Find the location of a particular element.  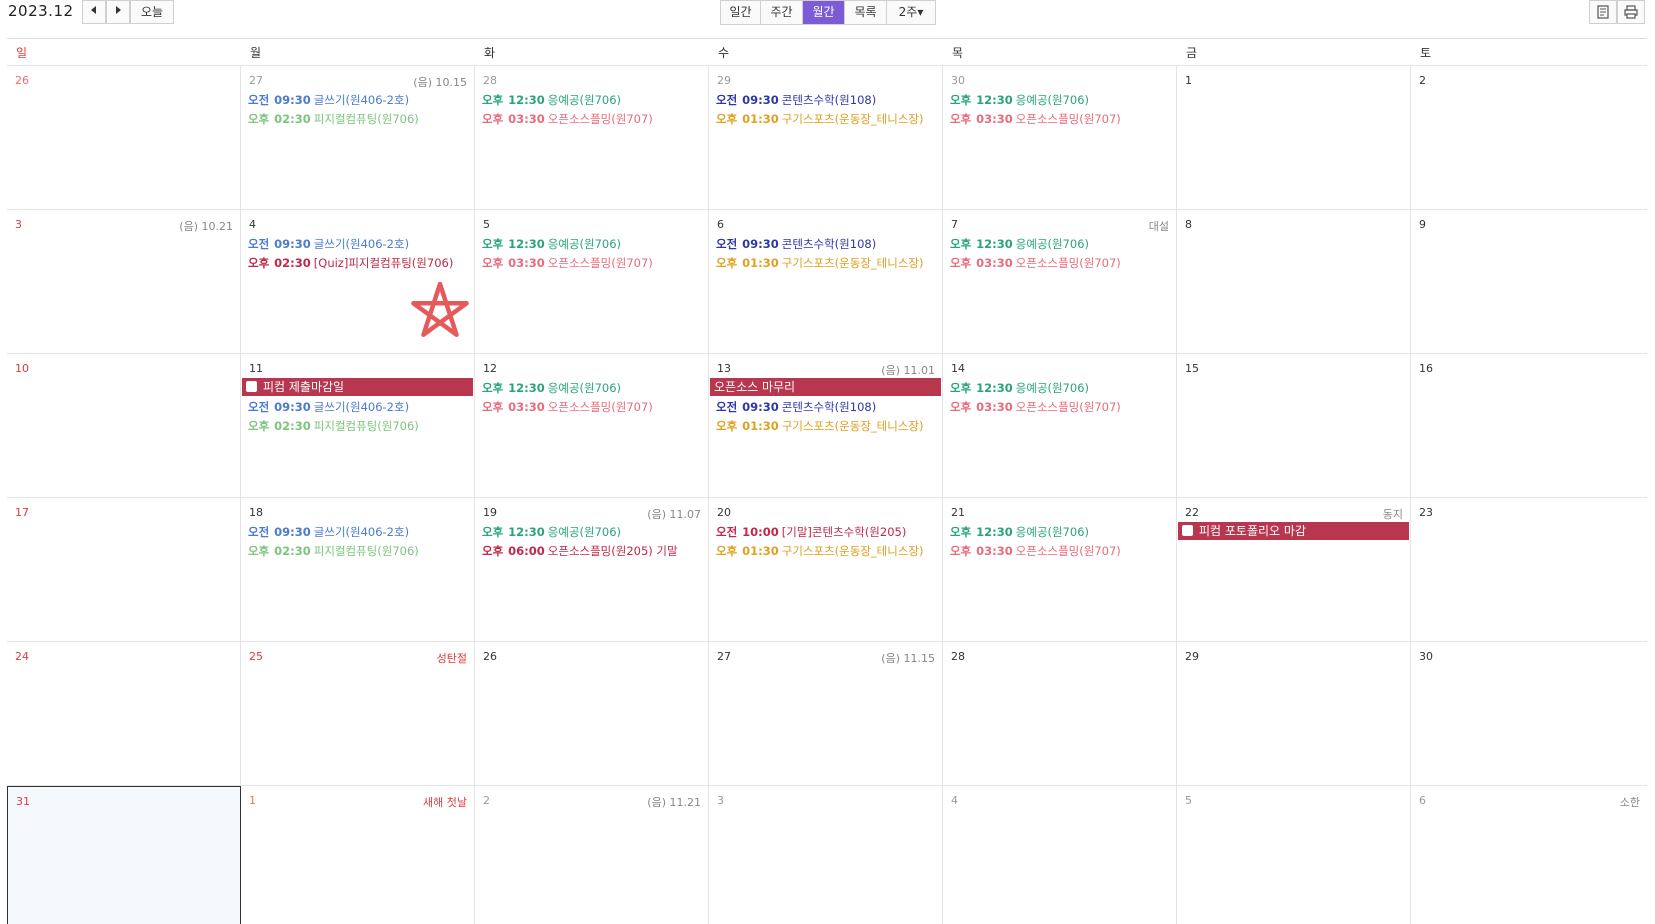

day-cell: 5 오후 12:30 응예공(원706) 오후 03:30 오픈소스플밍(원707) is located at coordinates (592, 282).